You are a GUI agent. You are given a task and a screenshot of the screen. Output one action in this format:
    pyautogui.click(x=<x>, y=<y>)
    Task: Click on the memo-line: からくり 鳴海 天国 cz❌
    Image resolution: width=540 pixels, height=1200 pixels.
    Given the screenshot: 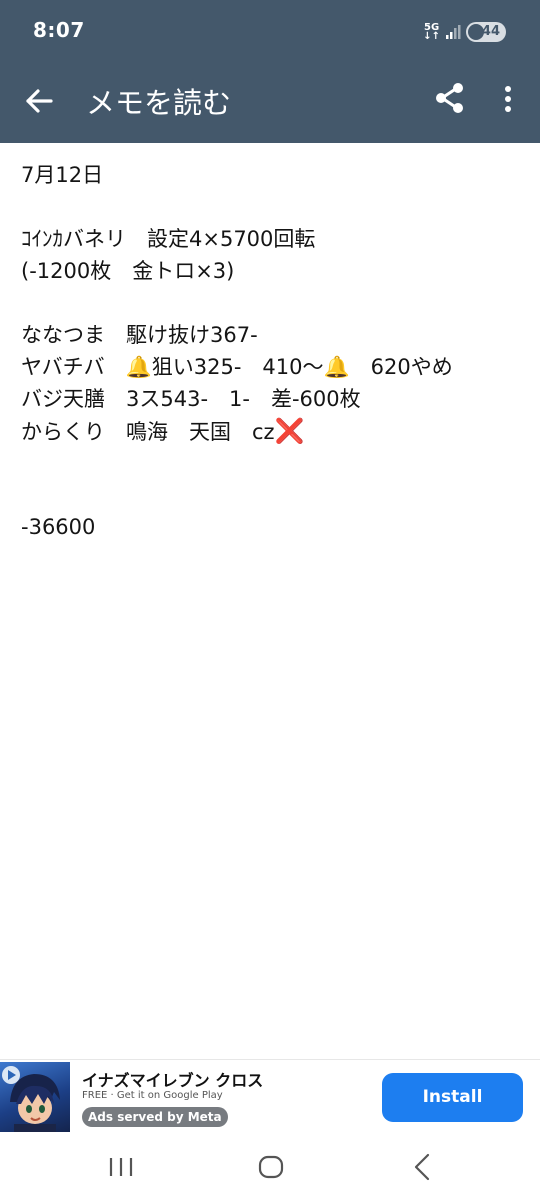 What is the action you would take?
    pyautogui.click(x=273, y=431)
    